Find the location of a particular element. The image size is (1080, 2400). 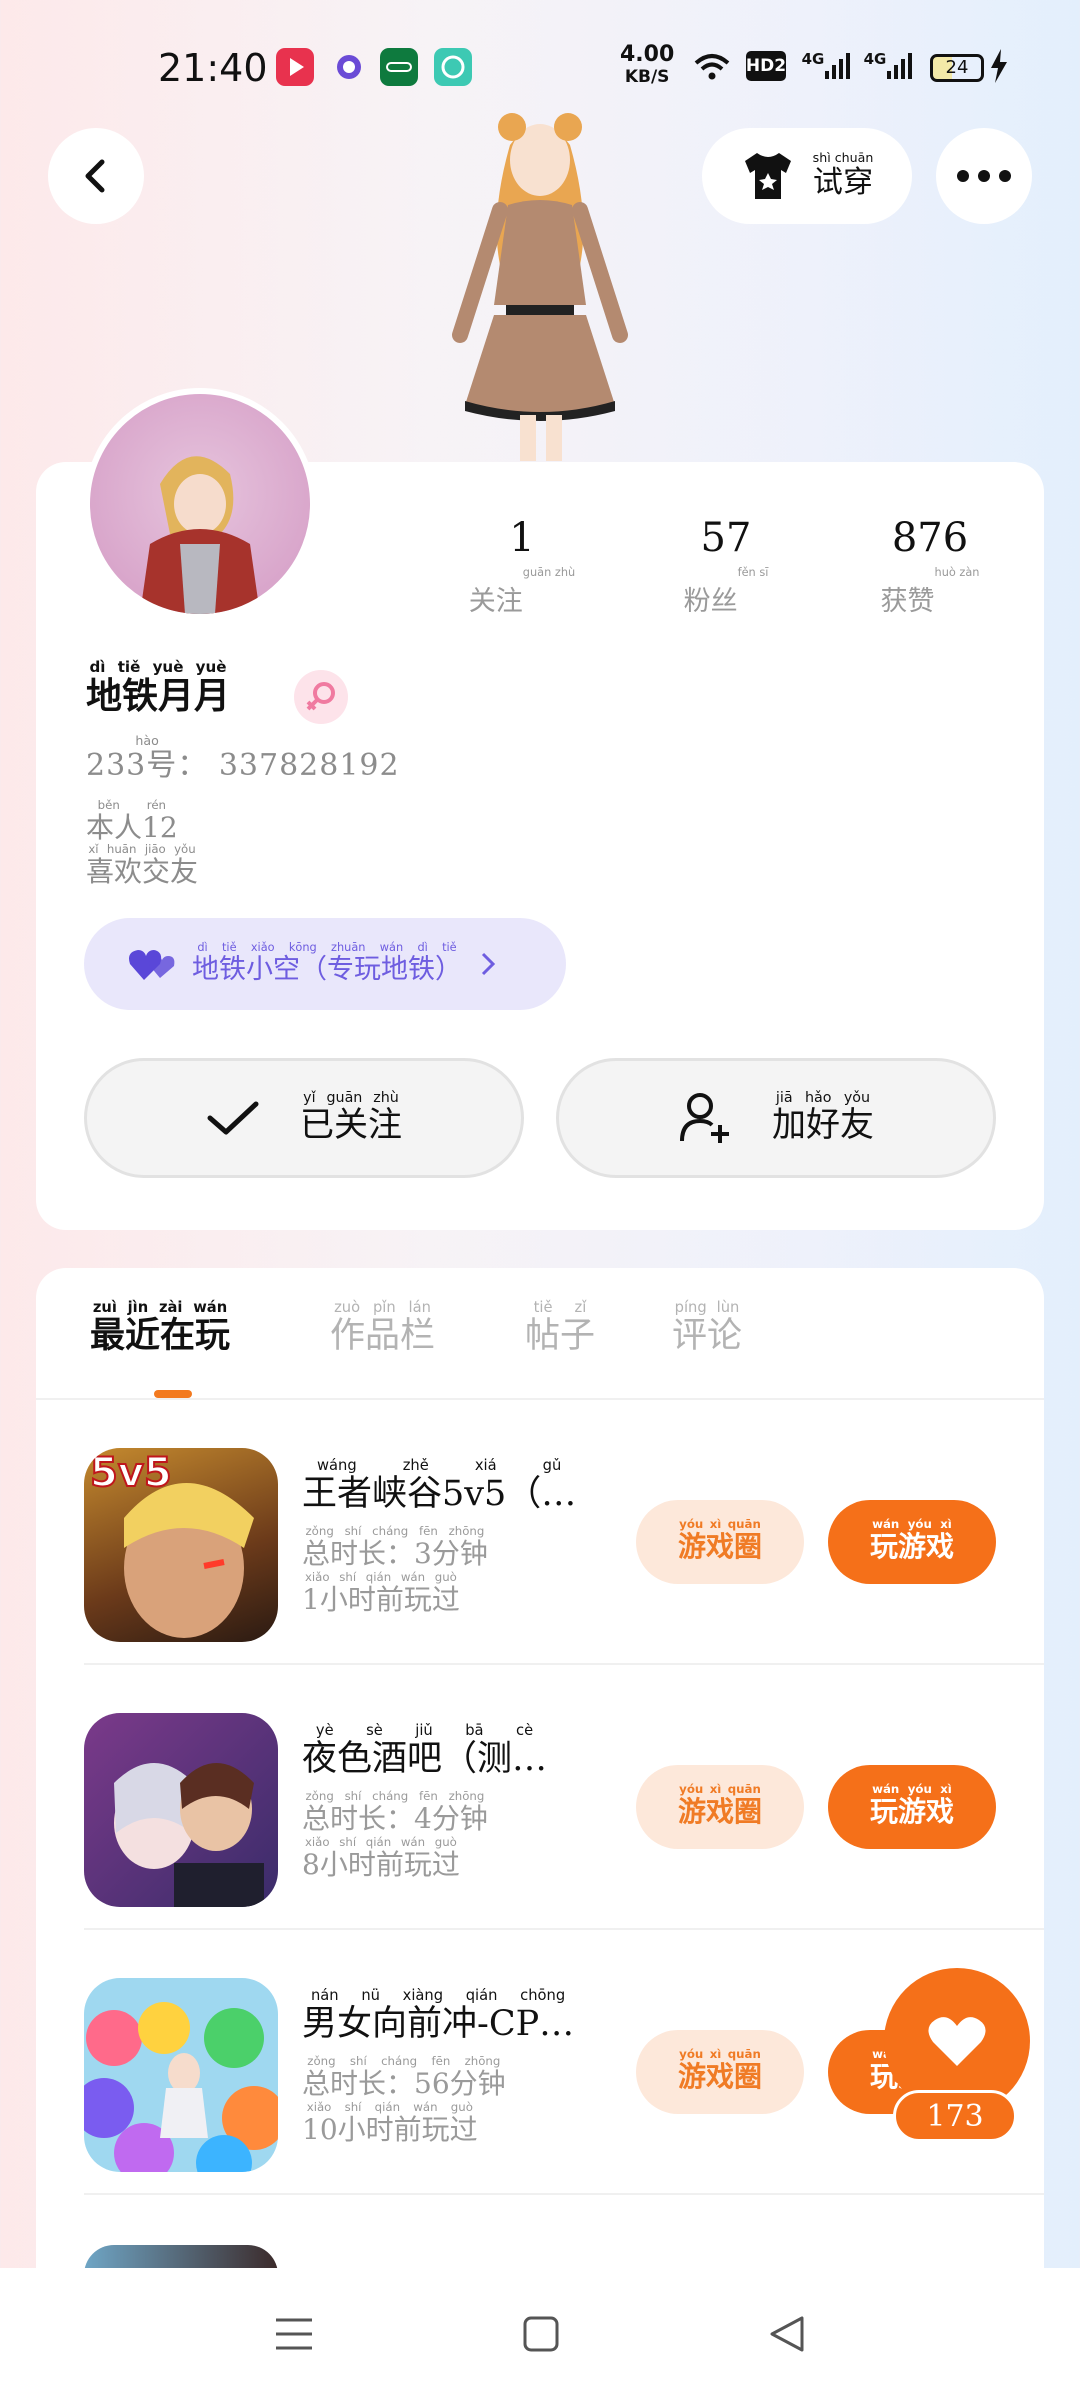

add-person-icon is located at coordinates (704, 1118).